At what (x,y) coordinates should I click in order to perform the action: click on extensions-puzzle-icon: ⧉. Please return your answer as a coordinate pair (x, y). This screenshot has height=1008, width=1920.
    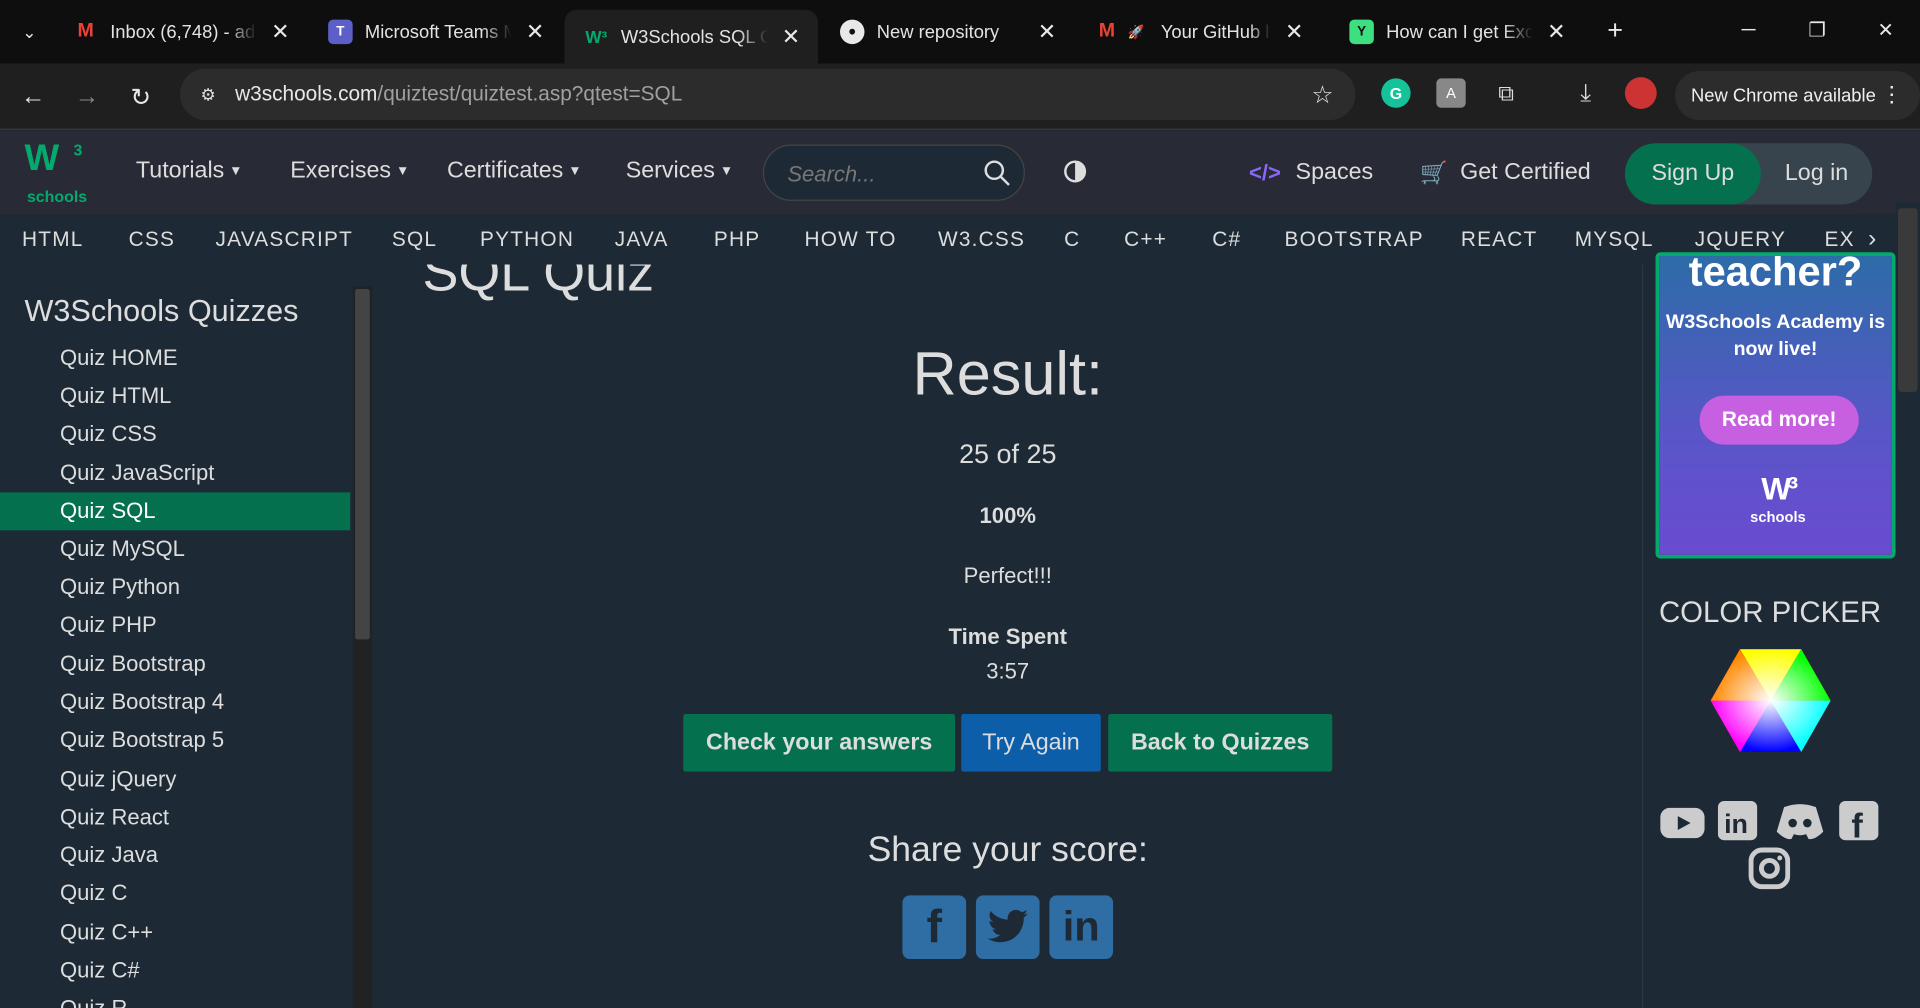
    Looking at the image, I should click on (1505, 92).